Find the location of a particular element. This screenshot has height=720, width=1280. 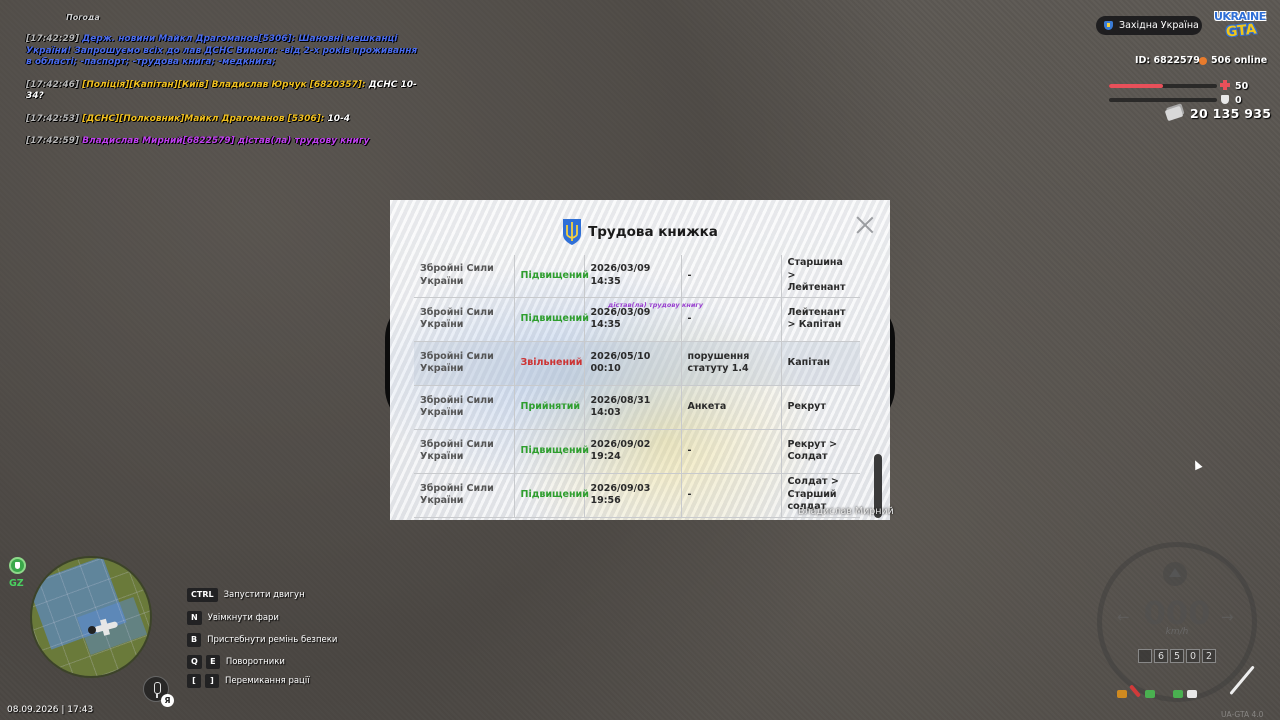

online-counter: 506 online is located at coordinates (1233, 60).